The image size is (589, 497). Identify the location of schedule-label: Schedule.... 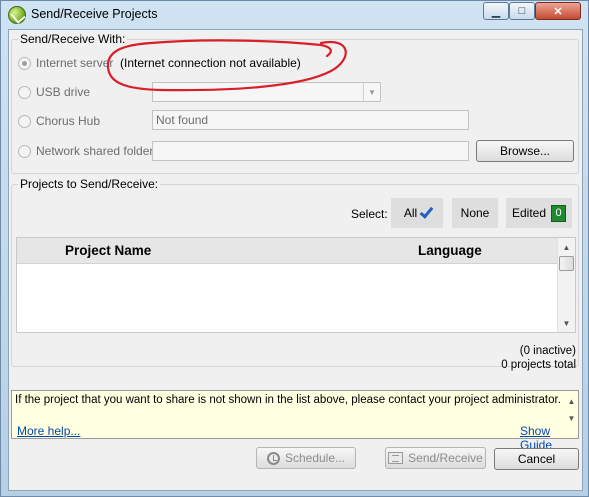
(315, 458).